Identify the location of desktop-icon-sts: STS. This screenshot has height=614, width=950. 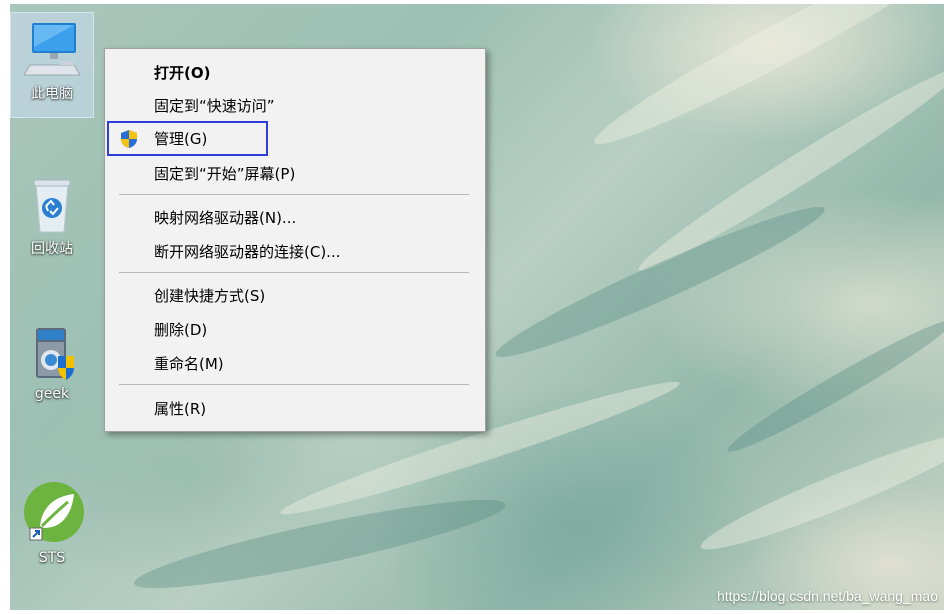
(52, 521).